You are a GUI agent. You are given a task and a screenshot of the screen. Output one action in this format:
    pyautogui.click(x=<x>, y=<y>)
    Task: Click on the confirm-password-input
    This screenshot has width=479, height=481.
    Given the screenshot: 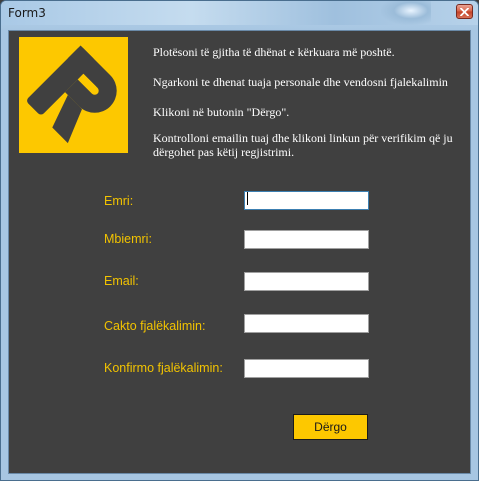 What is the action you would take?
    pyautogui.click(x=306, y=368)
    